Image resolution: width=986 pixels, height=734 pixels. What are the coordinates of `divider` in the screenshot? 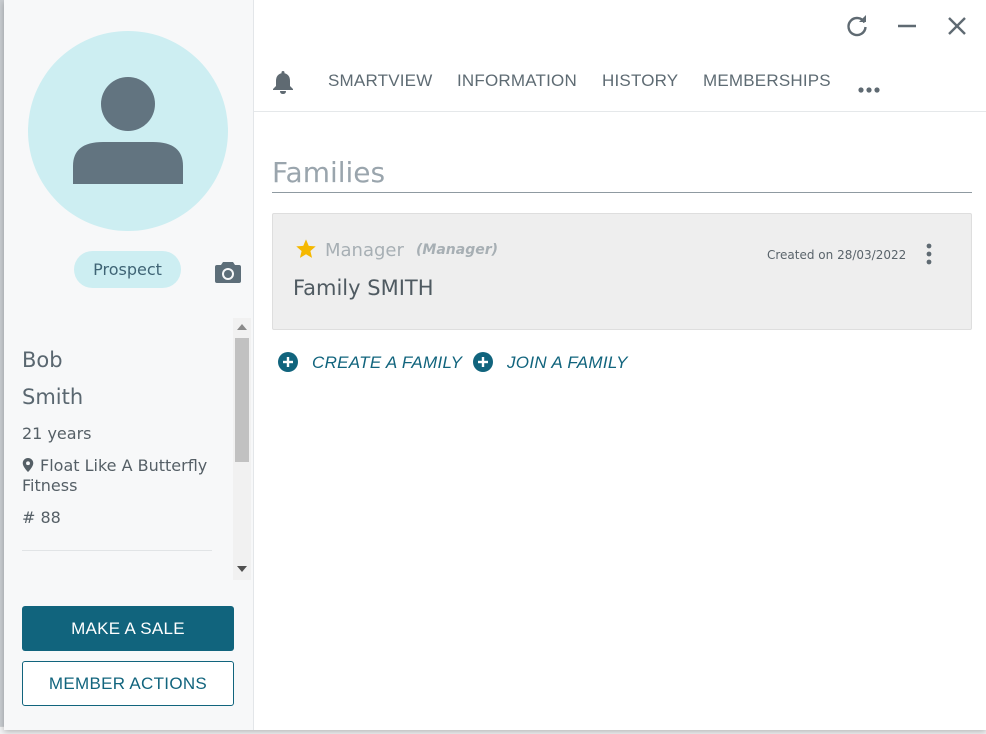 It's located at (117, 550).